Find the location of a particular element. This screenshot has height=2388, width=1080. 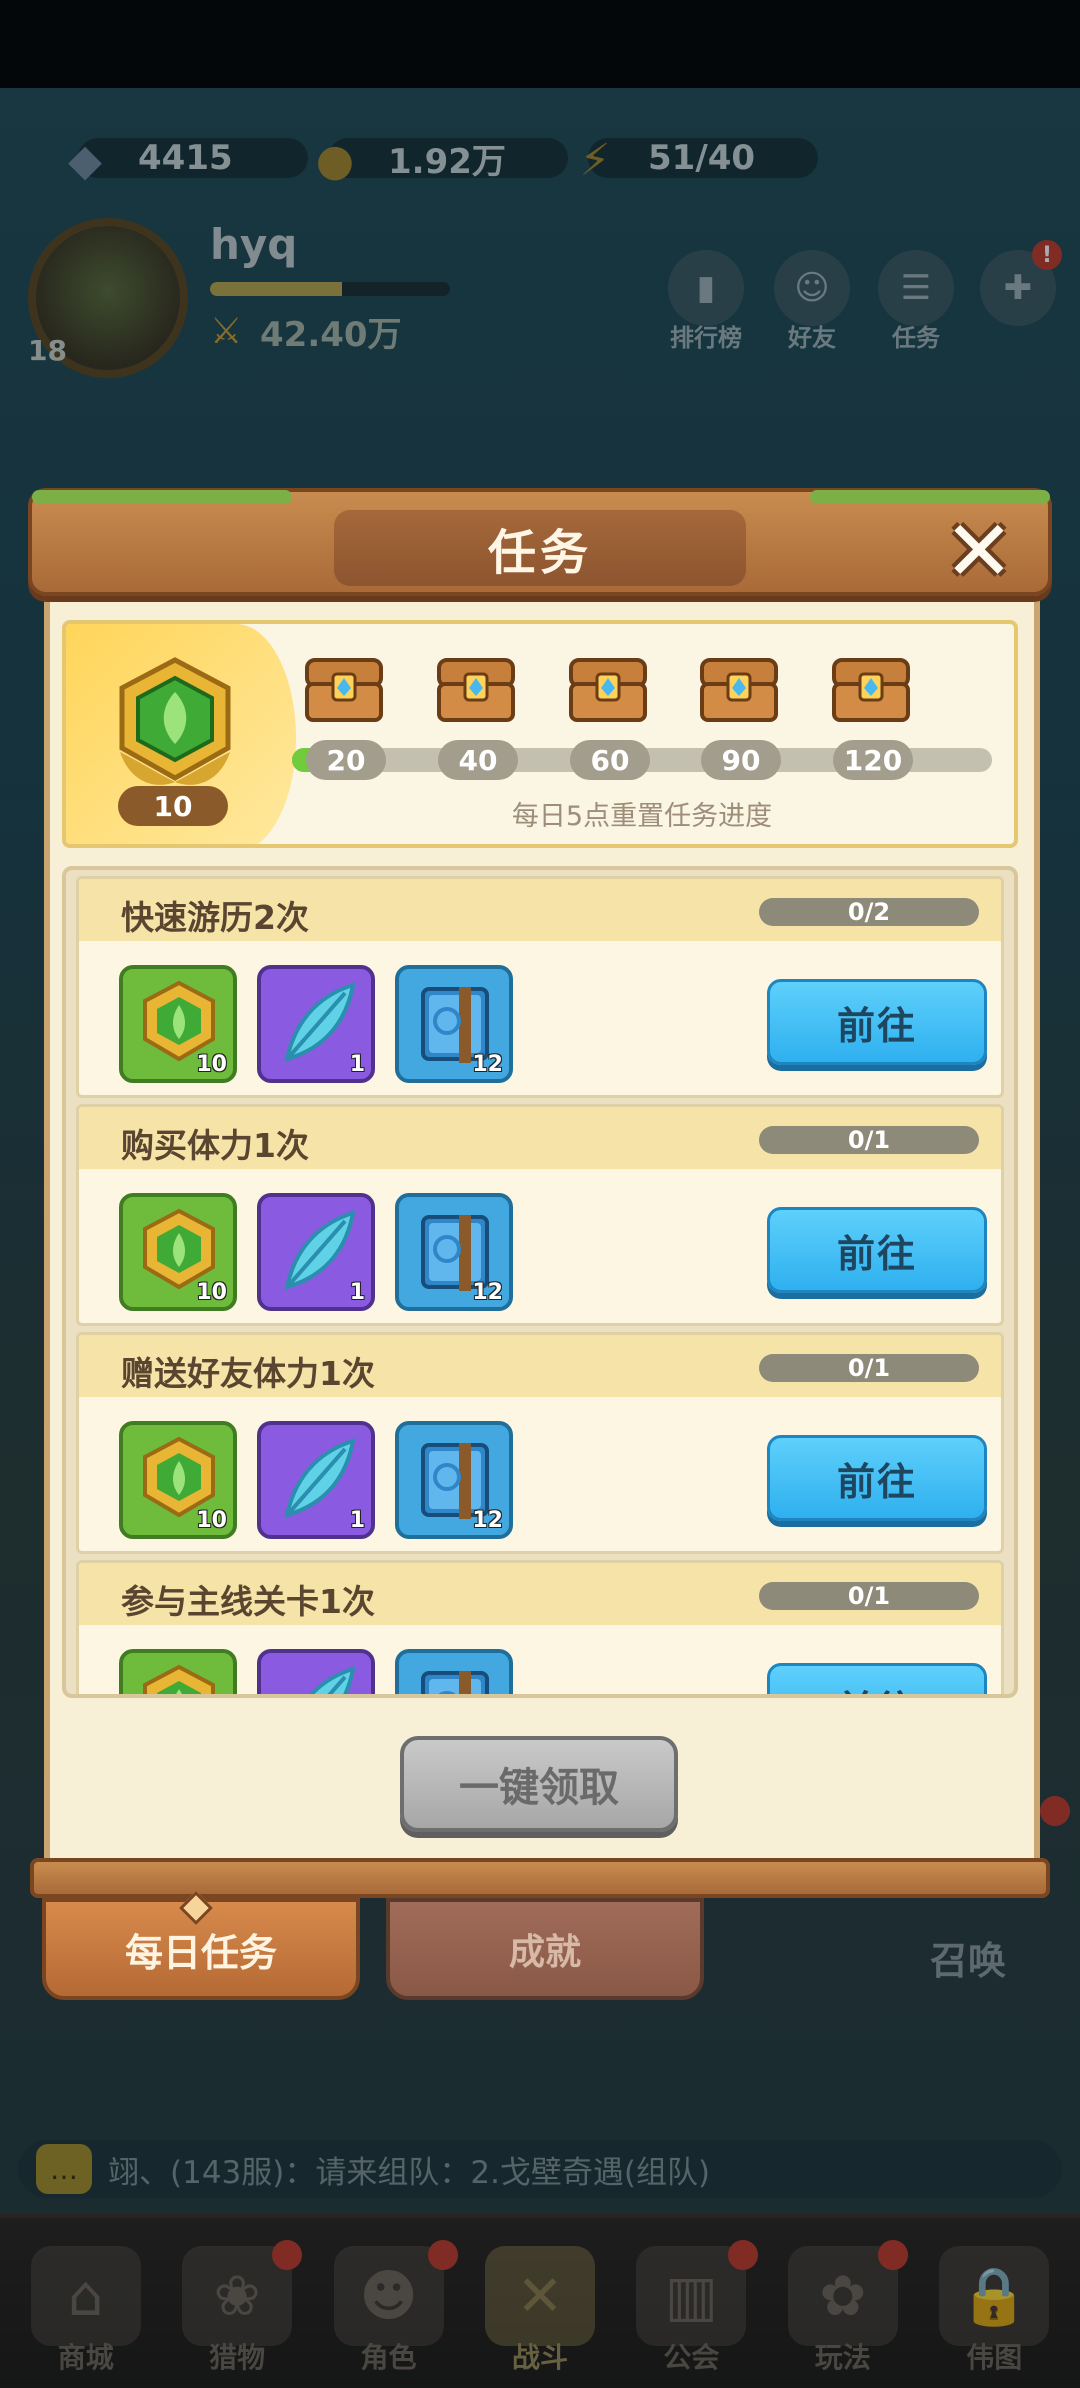

tab-achievements: 成就 is located at coordinates (545, 1949).